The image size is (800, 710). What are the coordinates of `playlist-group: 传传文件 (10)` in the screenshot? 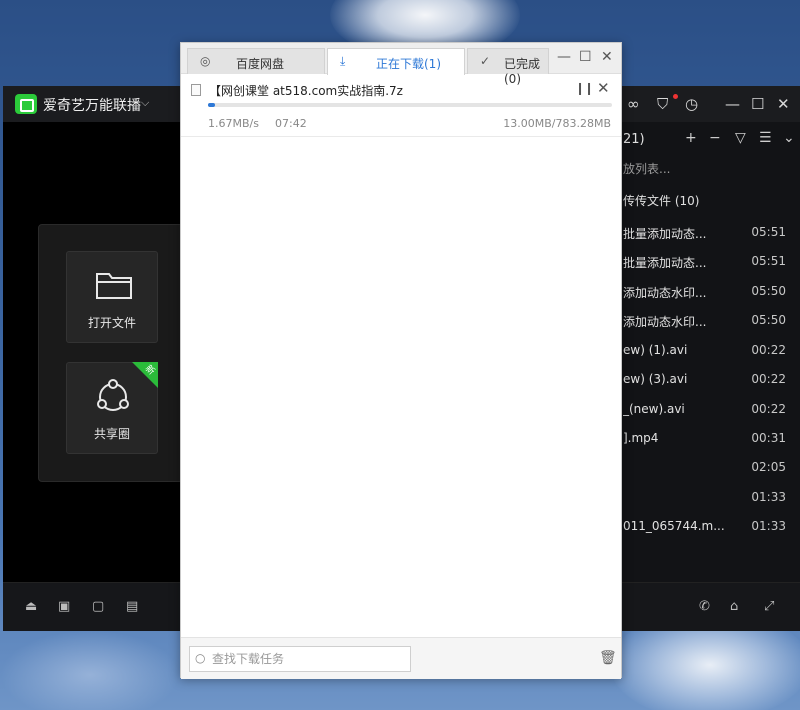 It's located at (661, 200).